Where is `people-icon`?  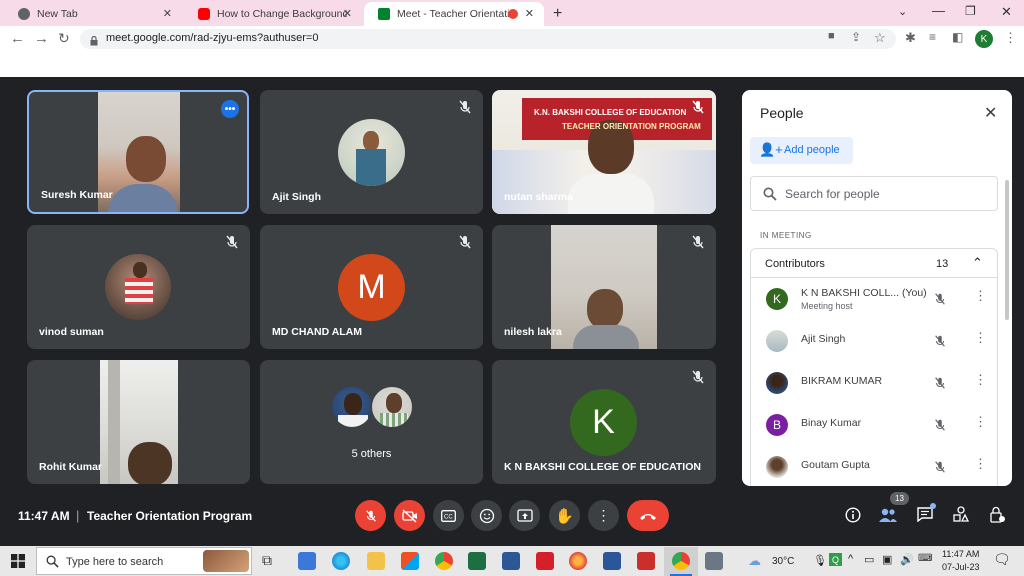 people-icon is located at coordinates (888, 517).